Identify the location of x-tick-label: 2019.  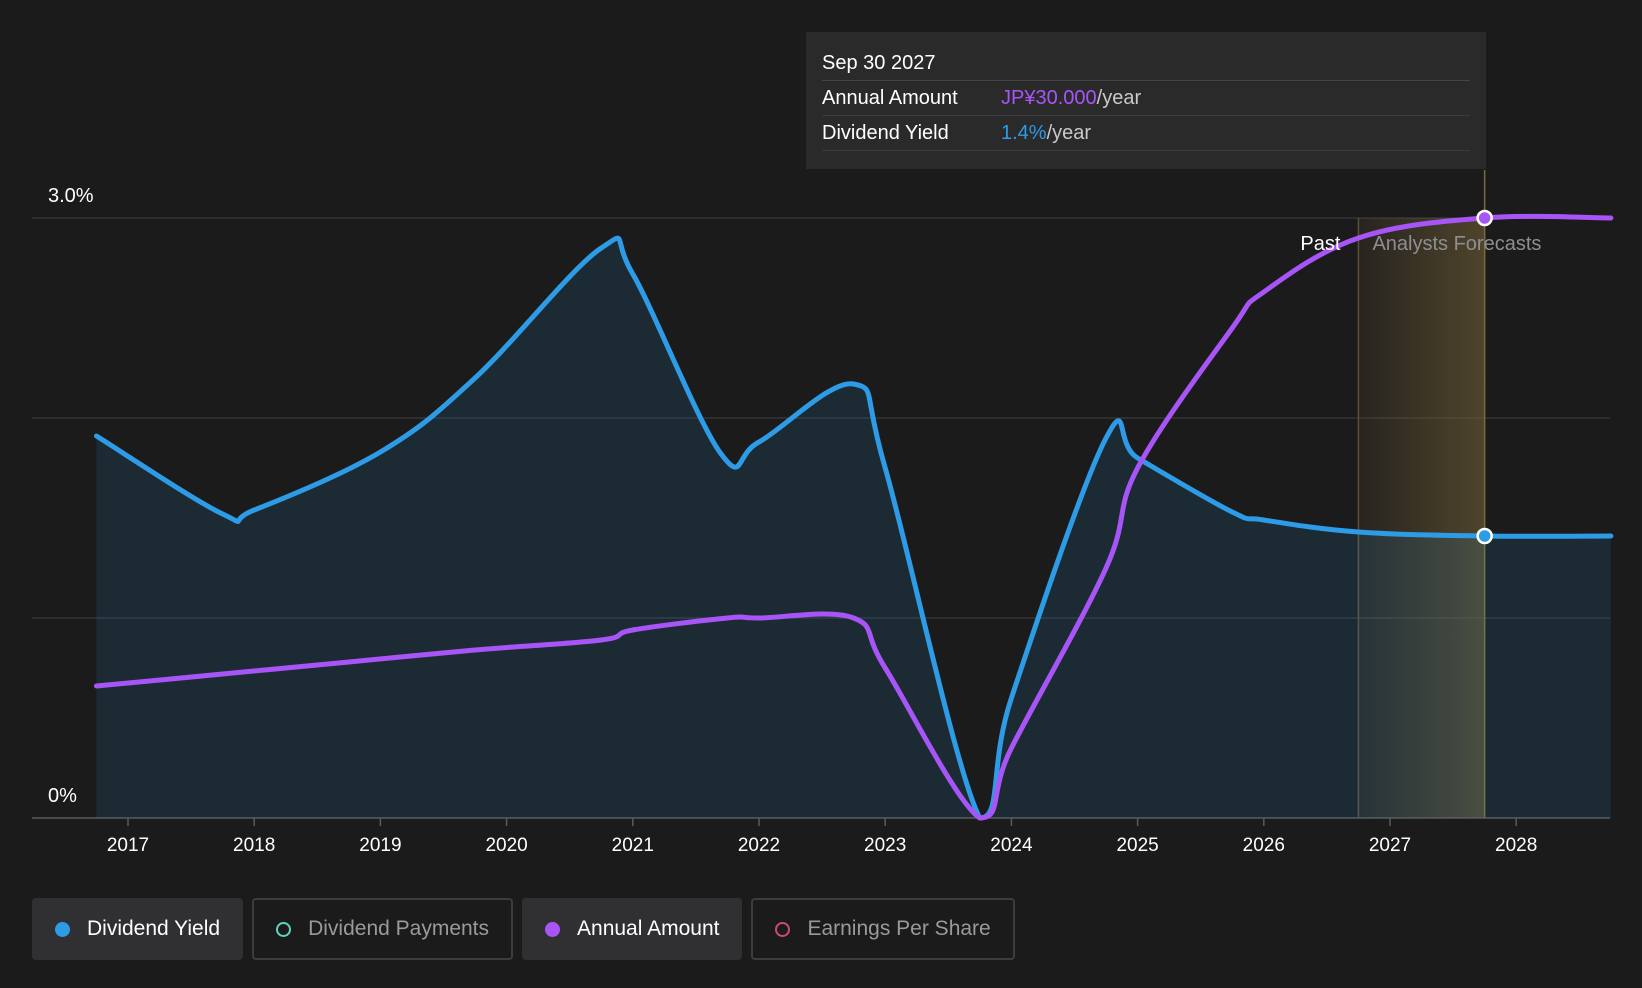
(380, 845).